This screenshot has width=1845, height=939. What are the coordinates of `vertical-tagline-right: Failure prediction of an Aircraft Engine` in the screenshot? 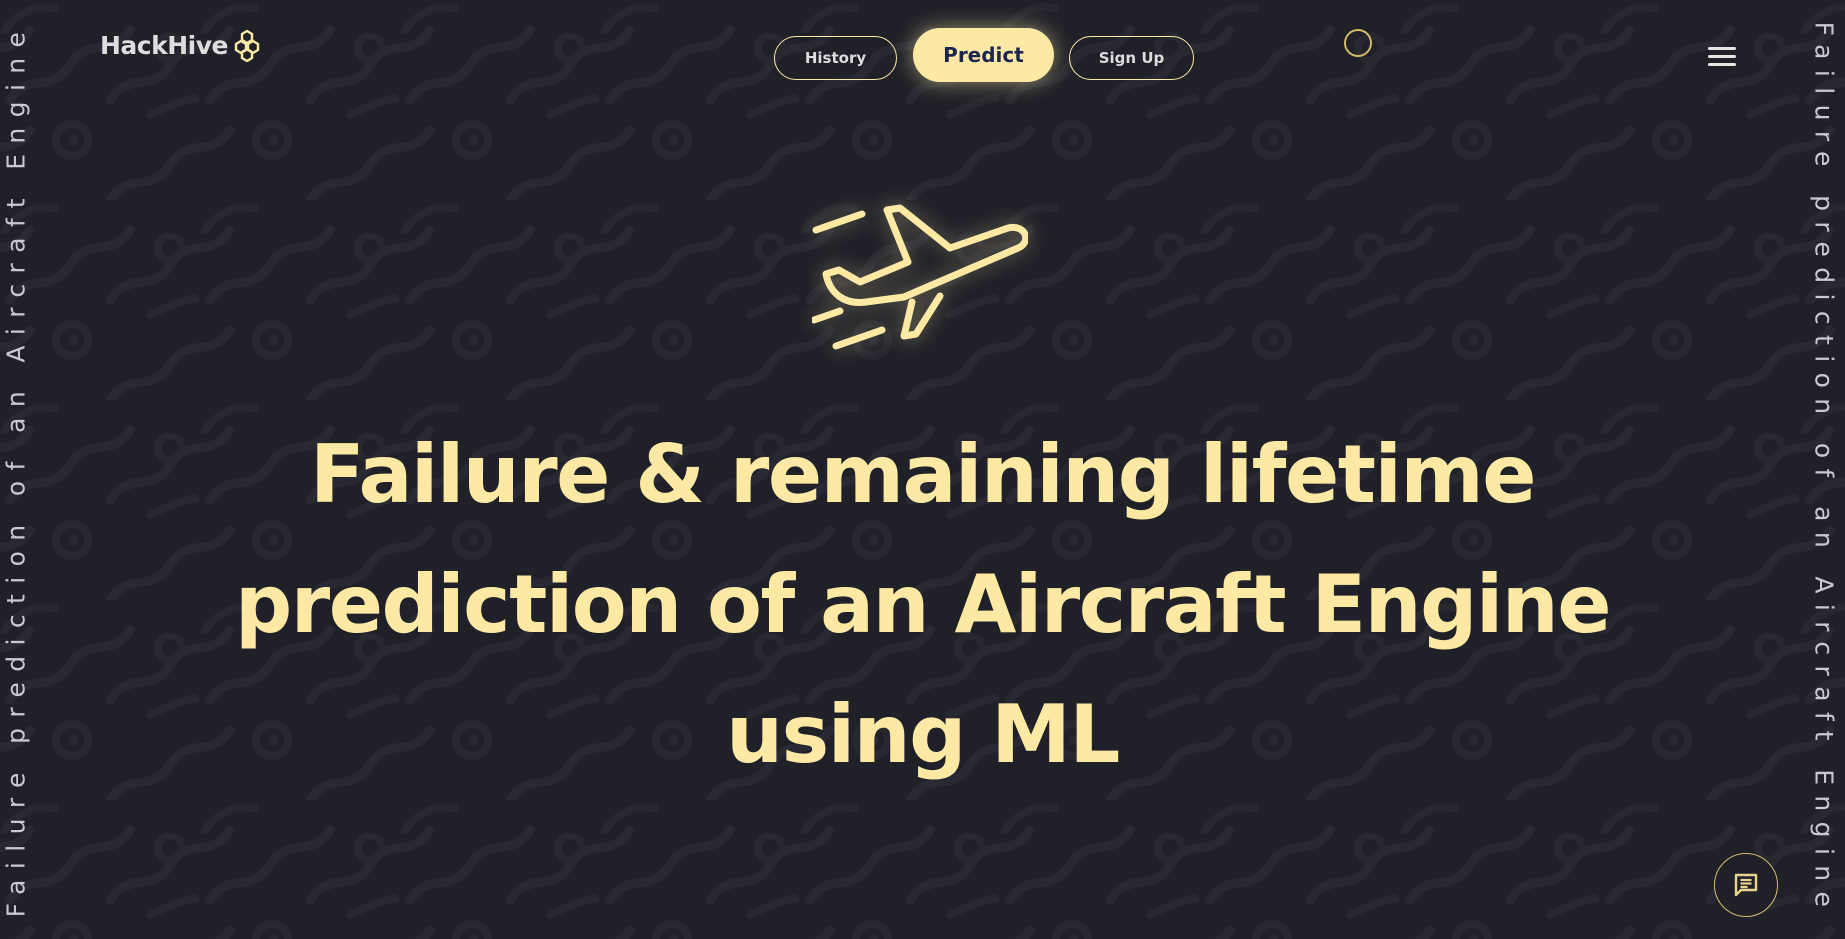 It's located at (1824, 469).